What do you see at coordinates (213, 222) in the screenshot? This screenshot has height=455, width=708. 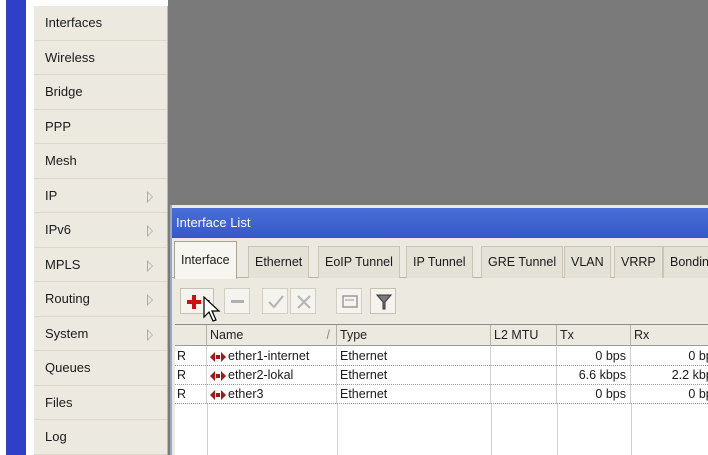 I see `window-title: Interface List` at bounding box center [213, 222].